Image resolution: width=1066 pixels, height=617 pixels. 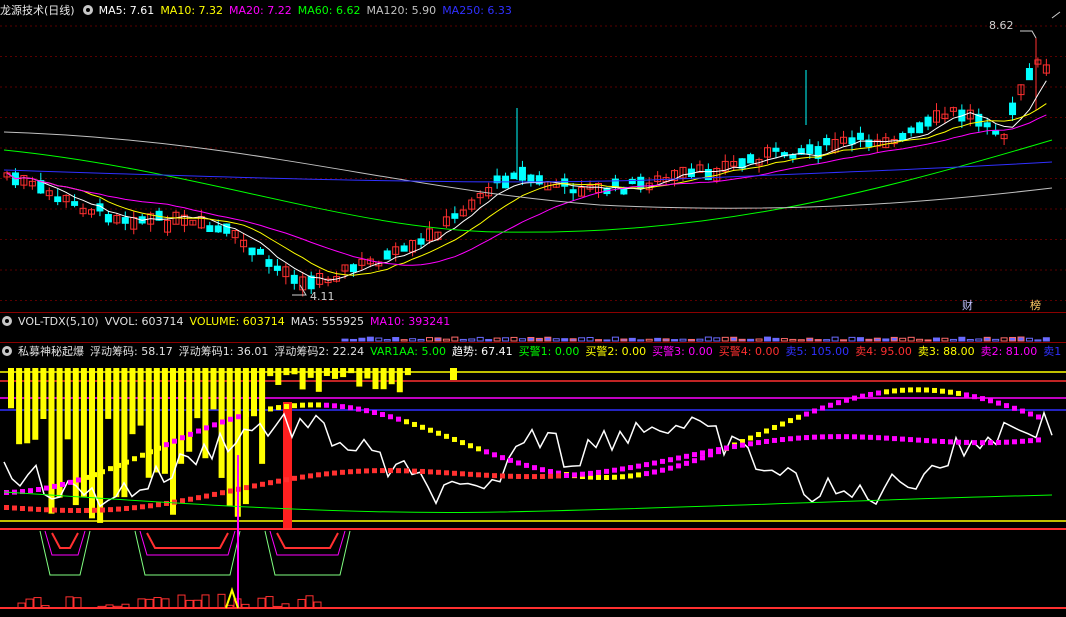 What do you see at coordinates (65, 540) in the screenshot?
I see `alert-shape` at bounding box center [65, 540].